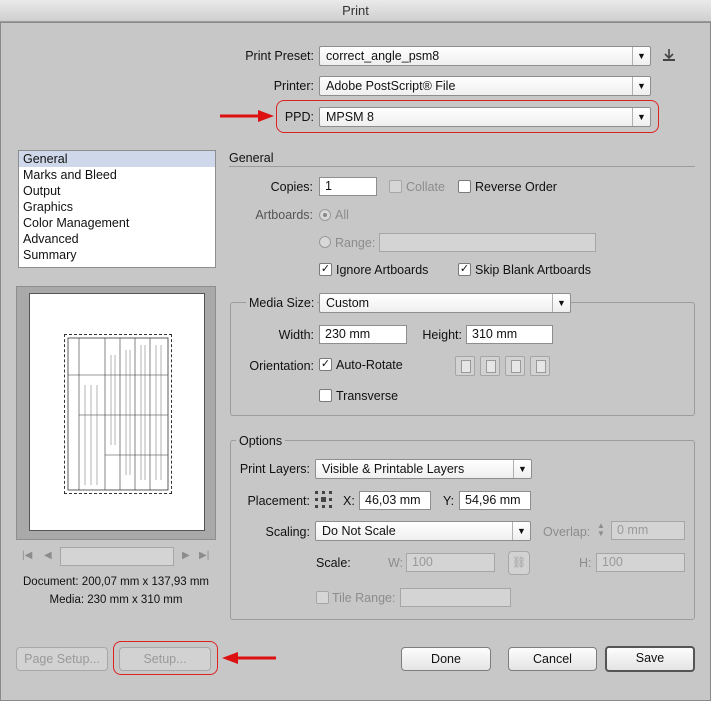  What do you see at coordinates (369, 365) in the screenshot?
I see `auto-rotate-label: Auto-Rotate` at bounding box center [369, 365].